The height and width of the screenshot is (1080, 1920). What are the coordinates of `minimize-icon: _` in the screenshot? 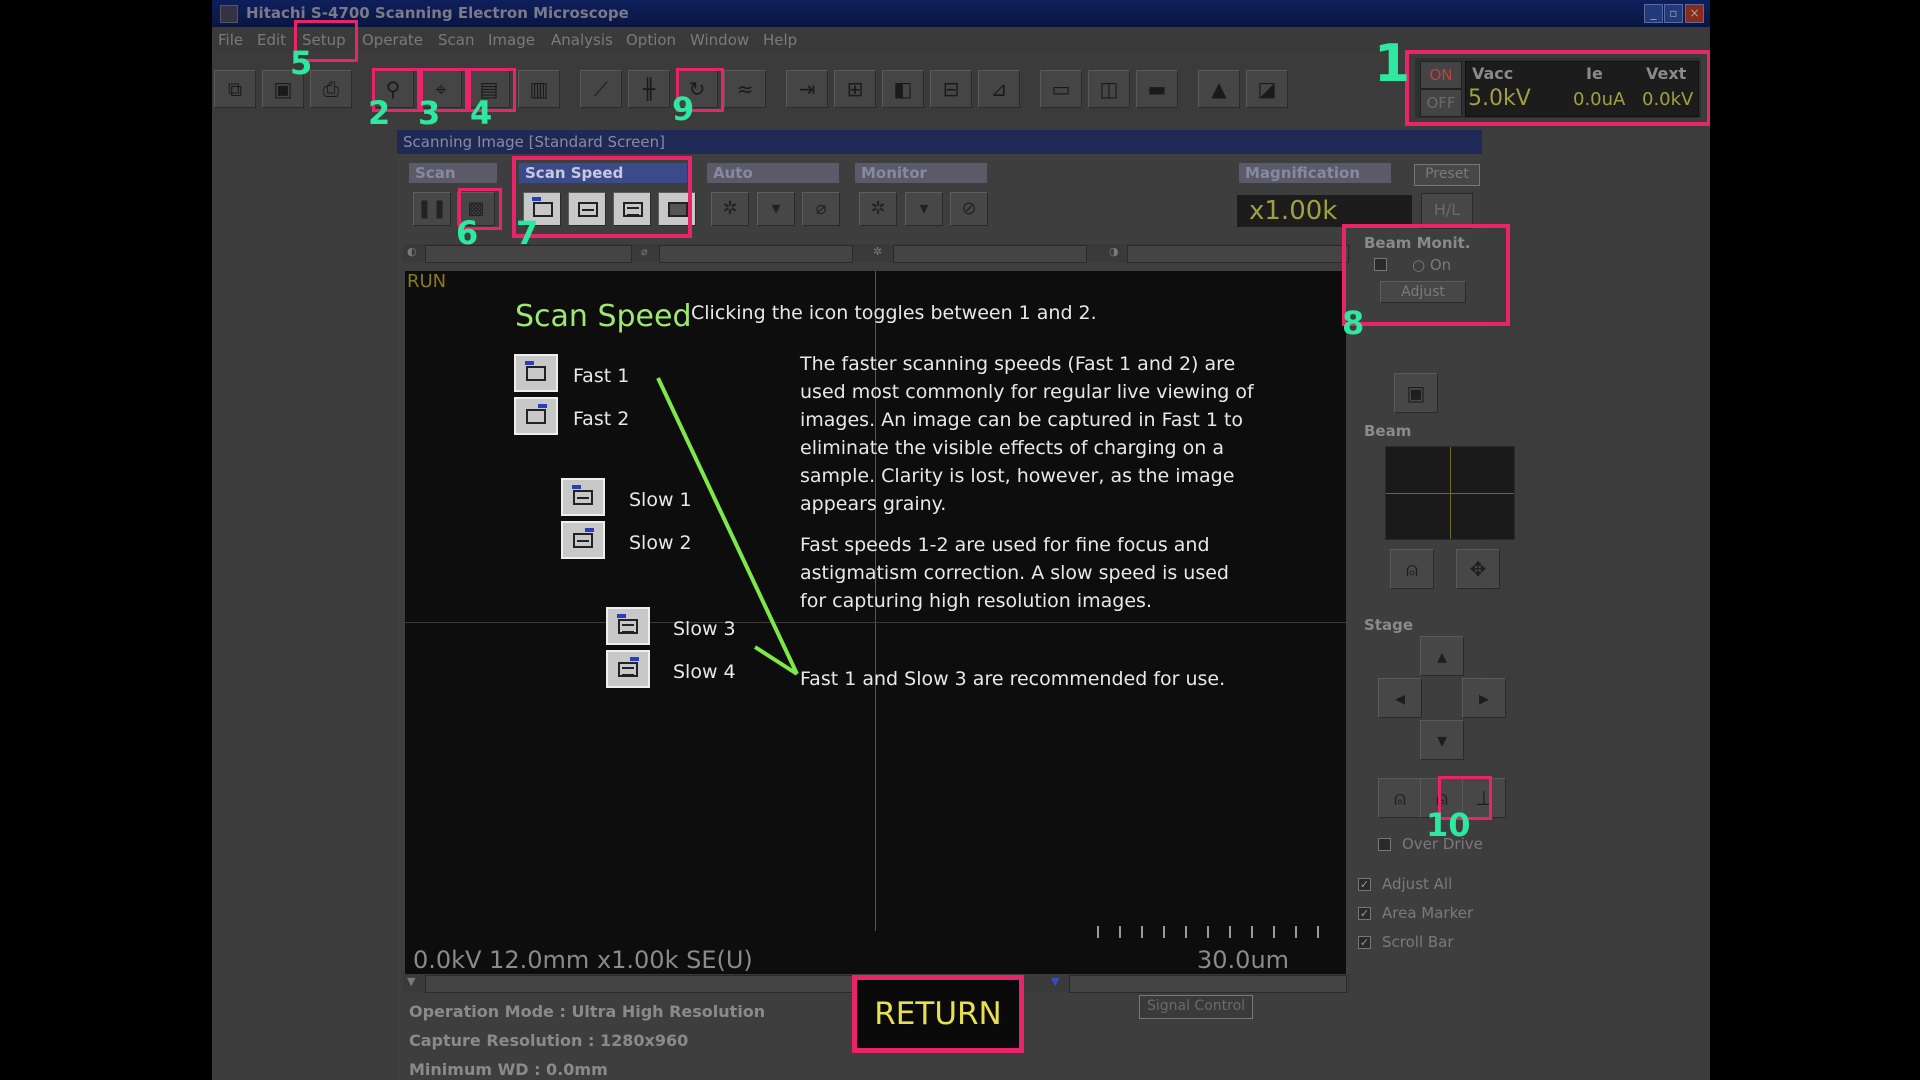 It's located at (1653, 13).